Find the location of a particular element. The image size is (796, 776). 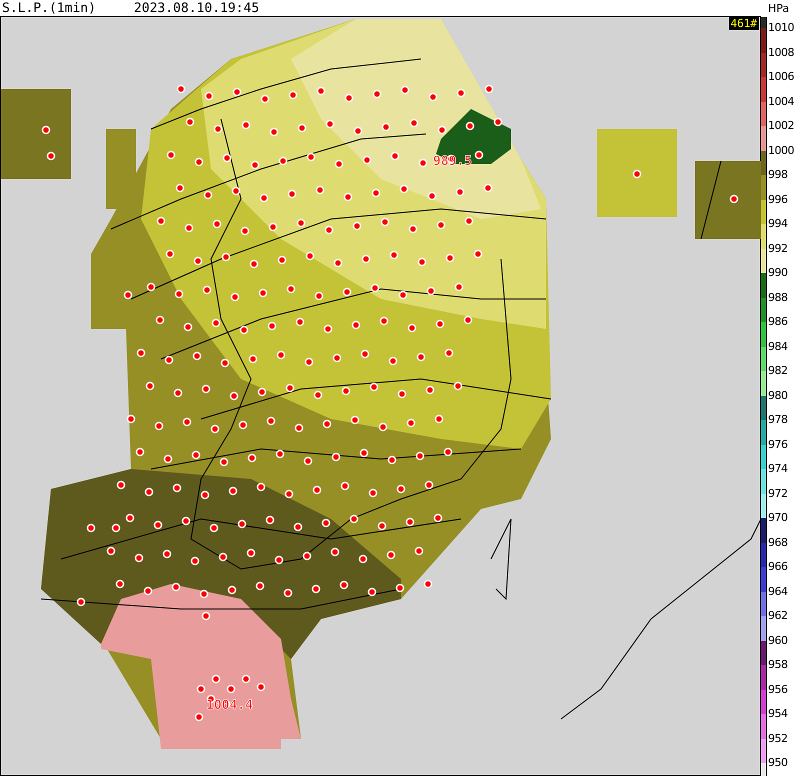

scale-label: 986 is located at coordinates (778, 323).